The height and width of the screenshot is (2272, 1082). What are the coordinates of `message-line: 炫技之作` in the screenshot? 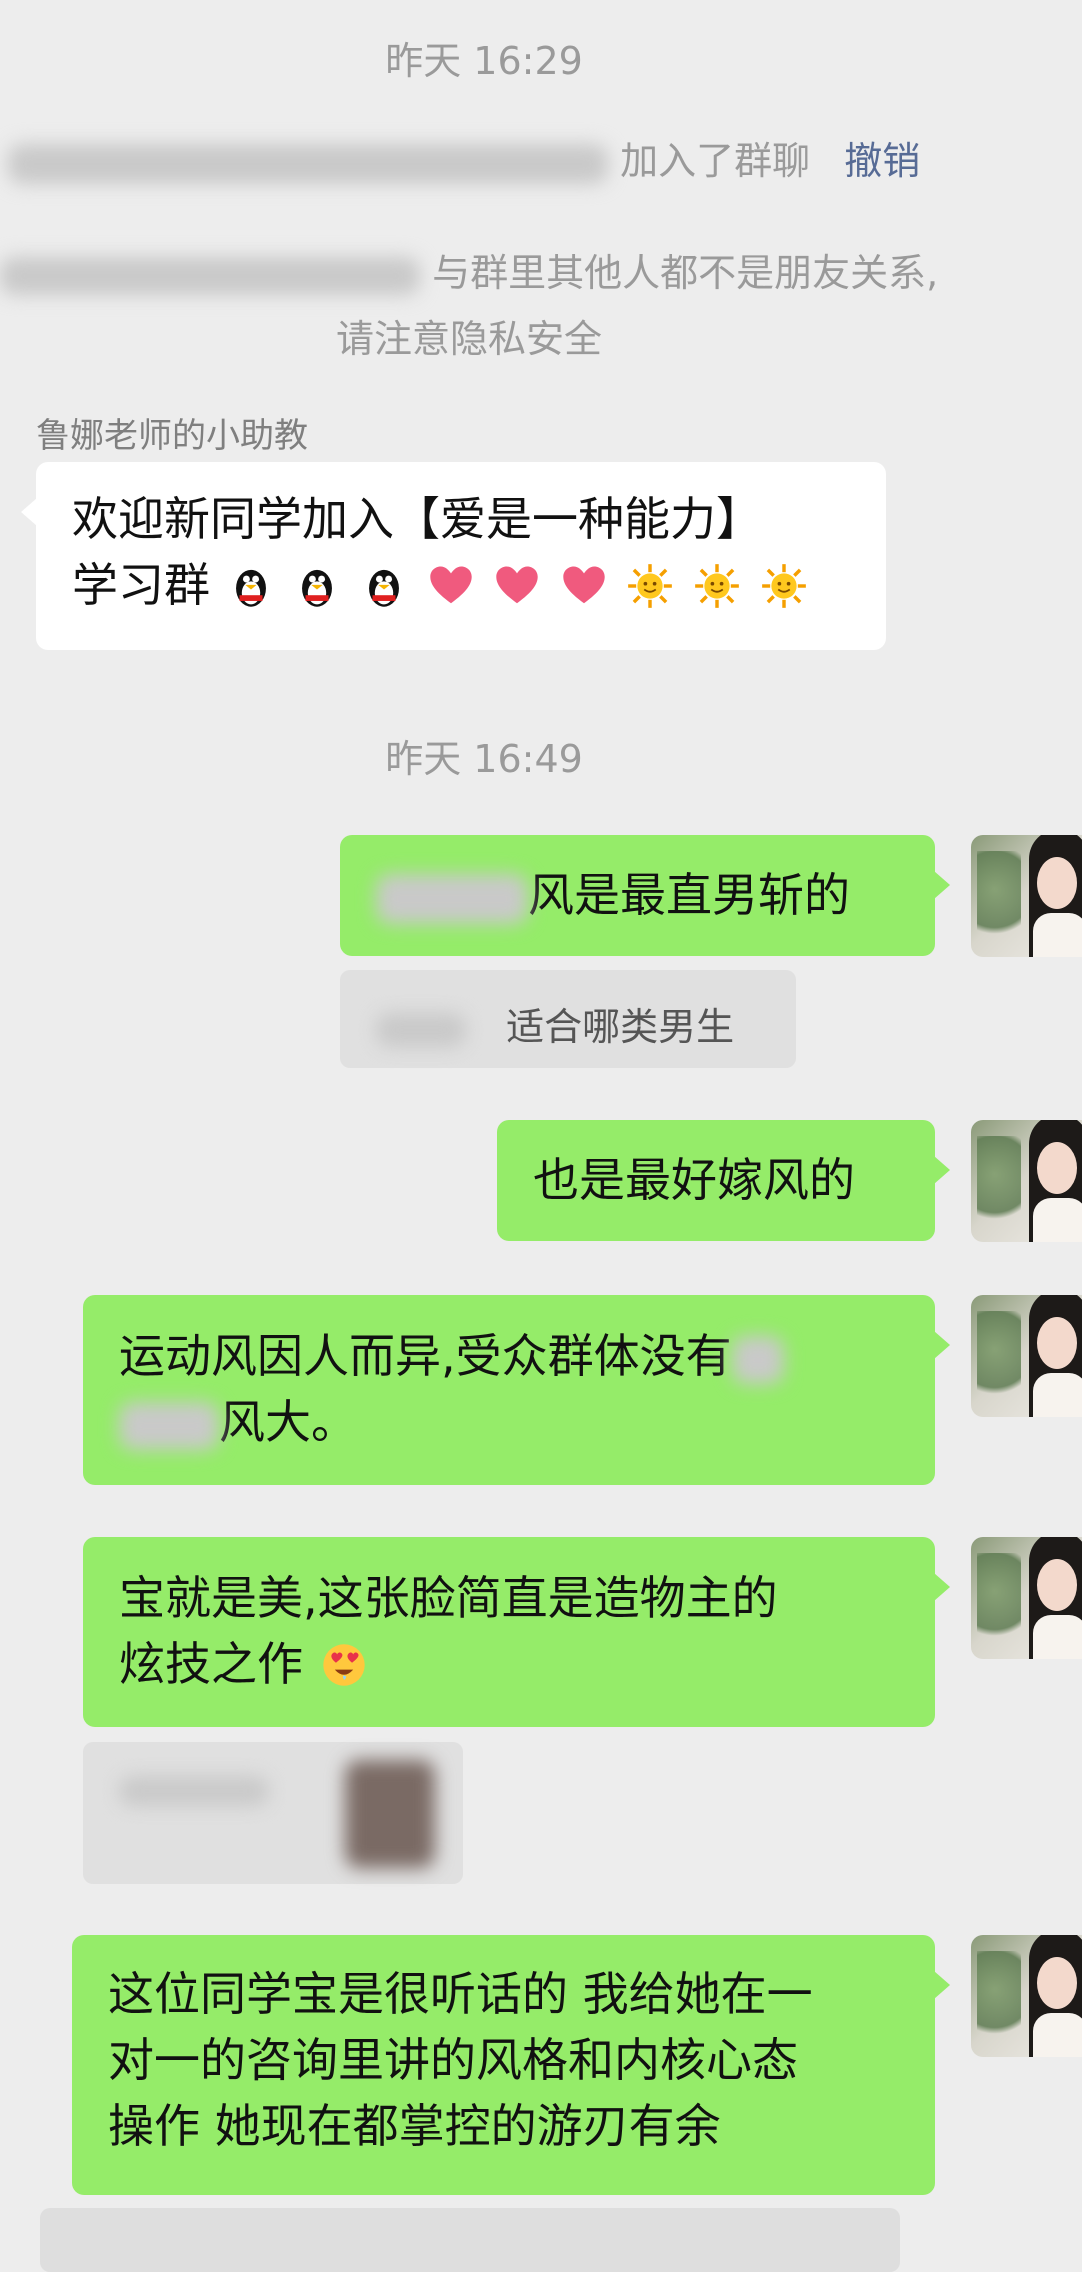 It's located at (509, 1664).